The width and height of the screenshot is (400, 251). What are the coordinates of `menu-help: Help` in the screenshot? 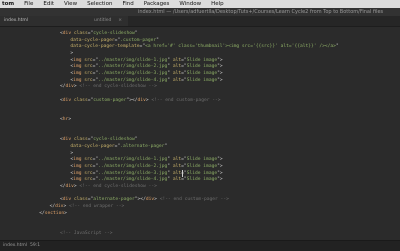 It's located at (217, 4).